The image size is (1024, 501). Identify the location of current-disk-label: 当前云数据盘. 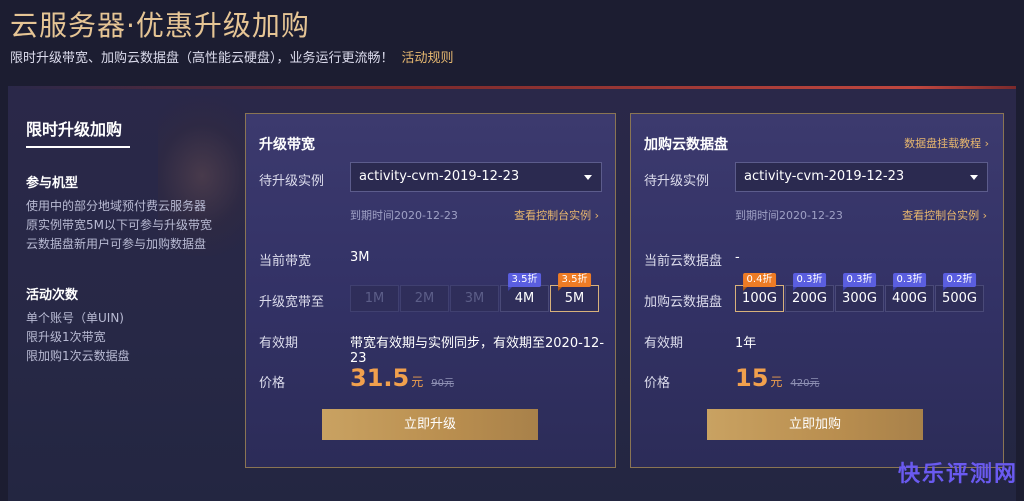
(683, 261).